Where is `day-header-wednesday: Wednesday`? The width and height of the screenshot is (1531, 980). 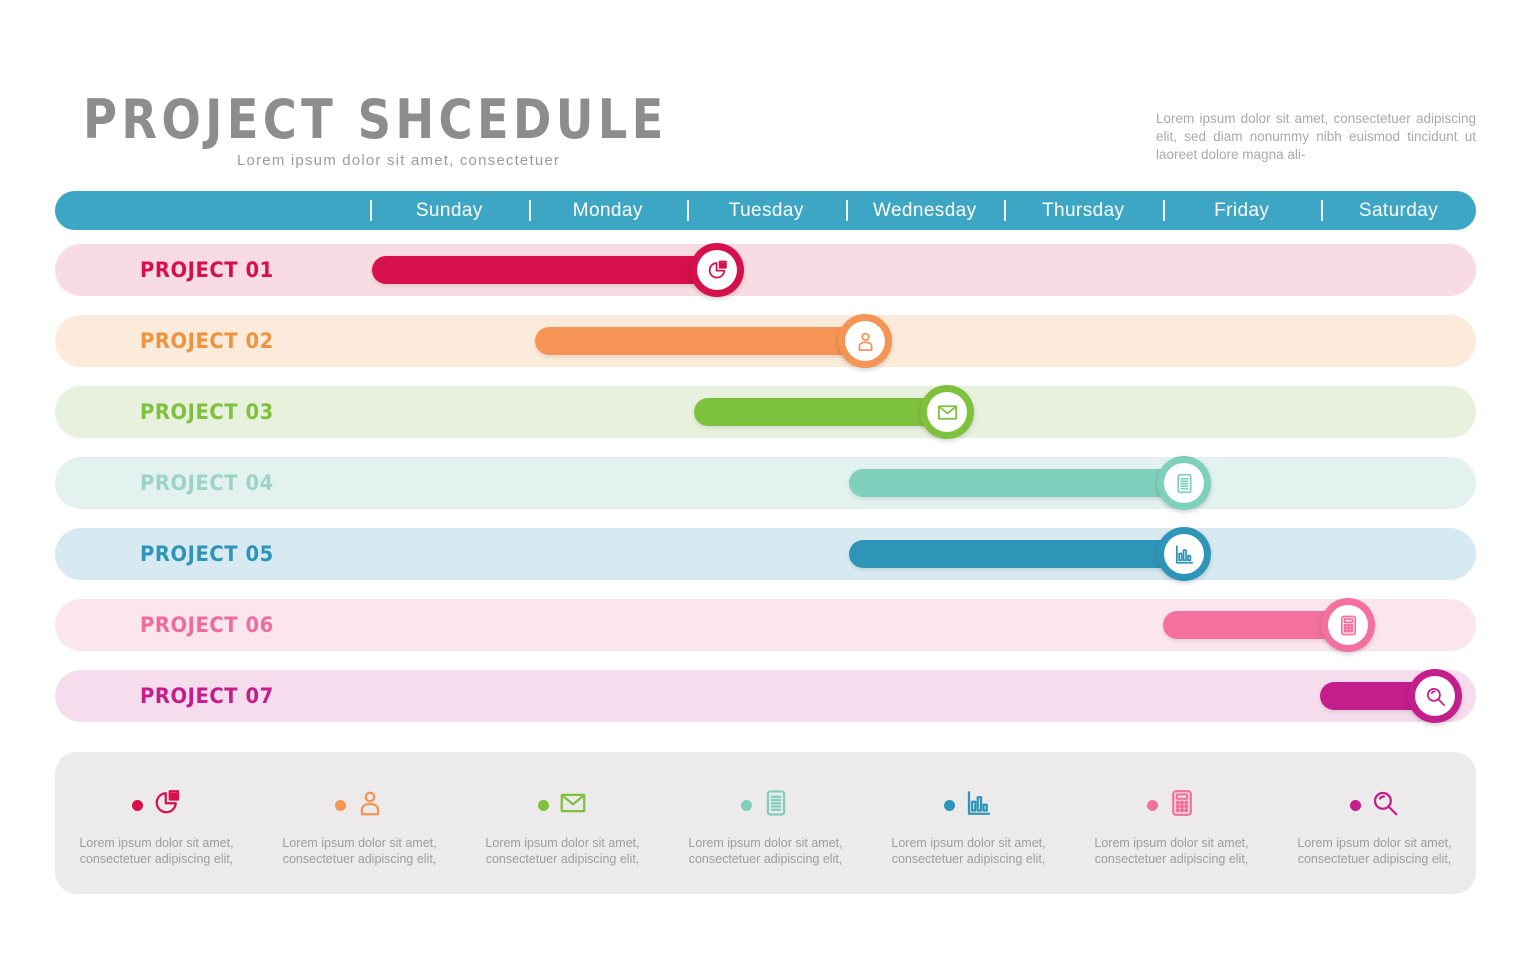 day-header-wednesday: Wednesday is located at coordinates (925, 210).